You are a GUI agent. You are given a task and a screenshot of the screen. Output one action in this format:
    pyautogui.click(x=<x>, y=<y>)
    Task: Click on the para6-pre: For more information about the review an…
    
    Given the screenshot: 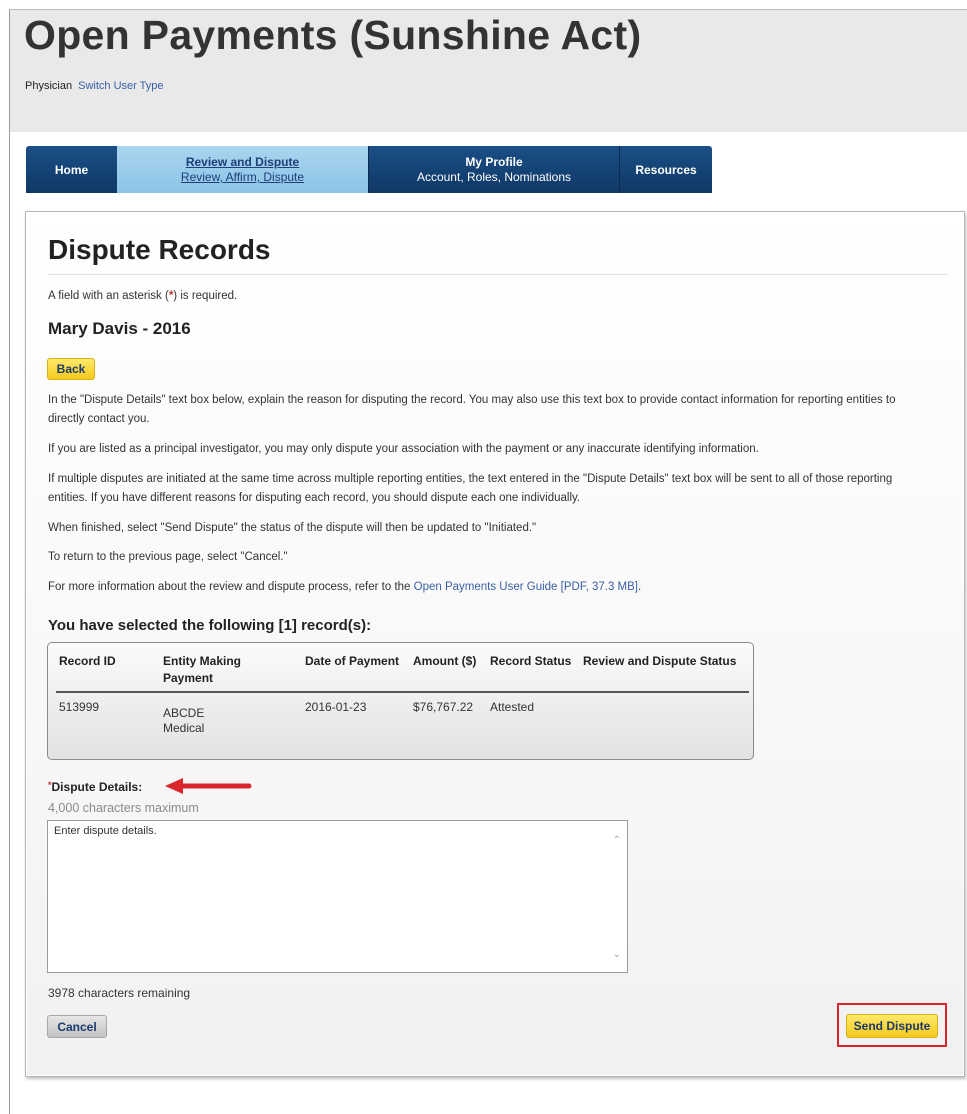 What is the action you would take?
    pyautogui.click(x=231, y=587)
    